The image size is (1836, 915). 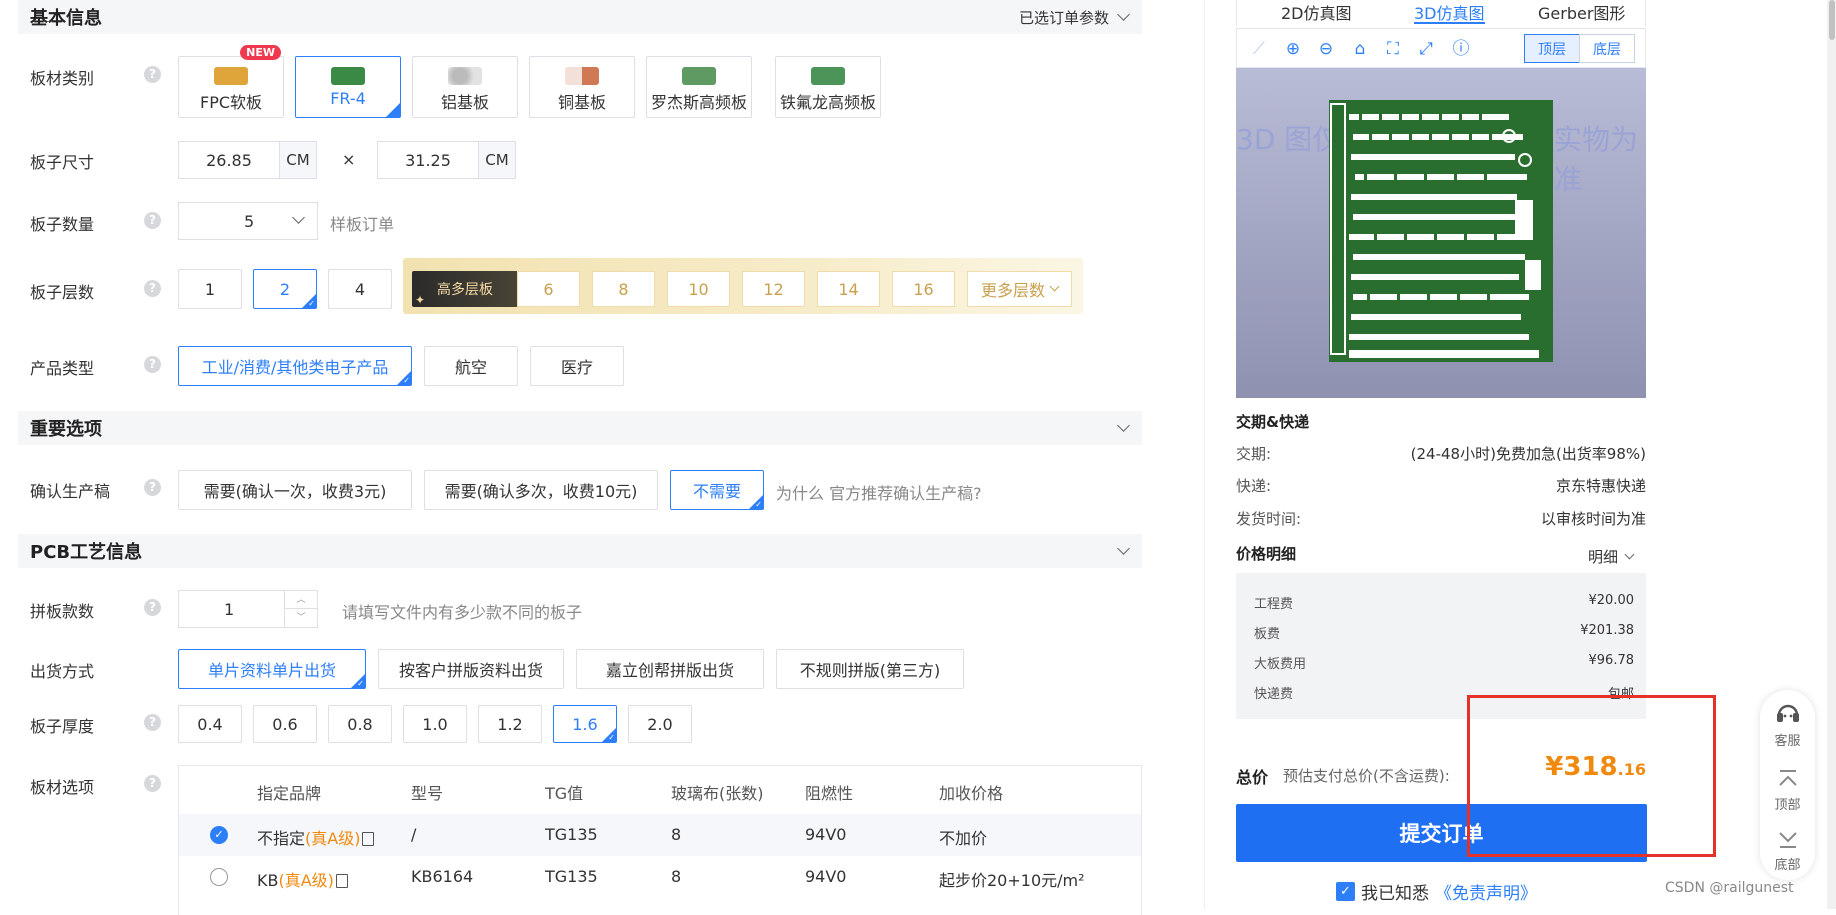 What do you see at coordinates (828, 76) in the screenshot?
I see `teflon-thumbnail-icon` at bounding box center [828, 76].